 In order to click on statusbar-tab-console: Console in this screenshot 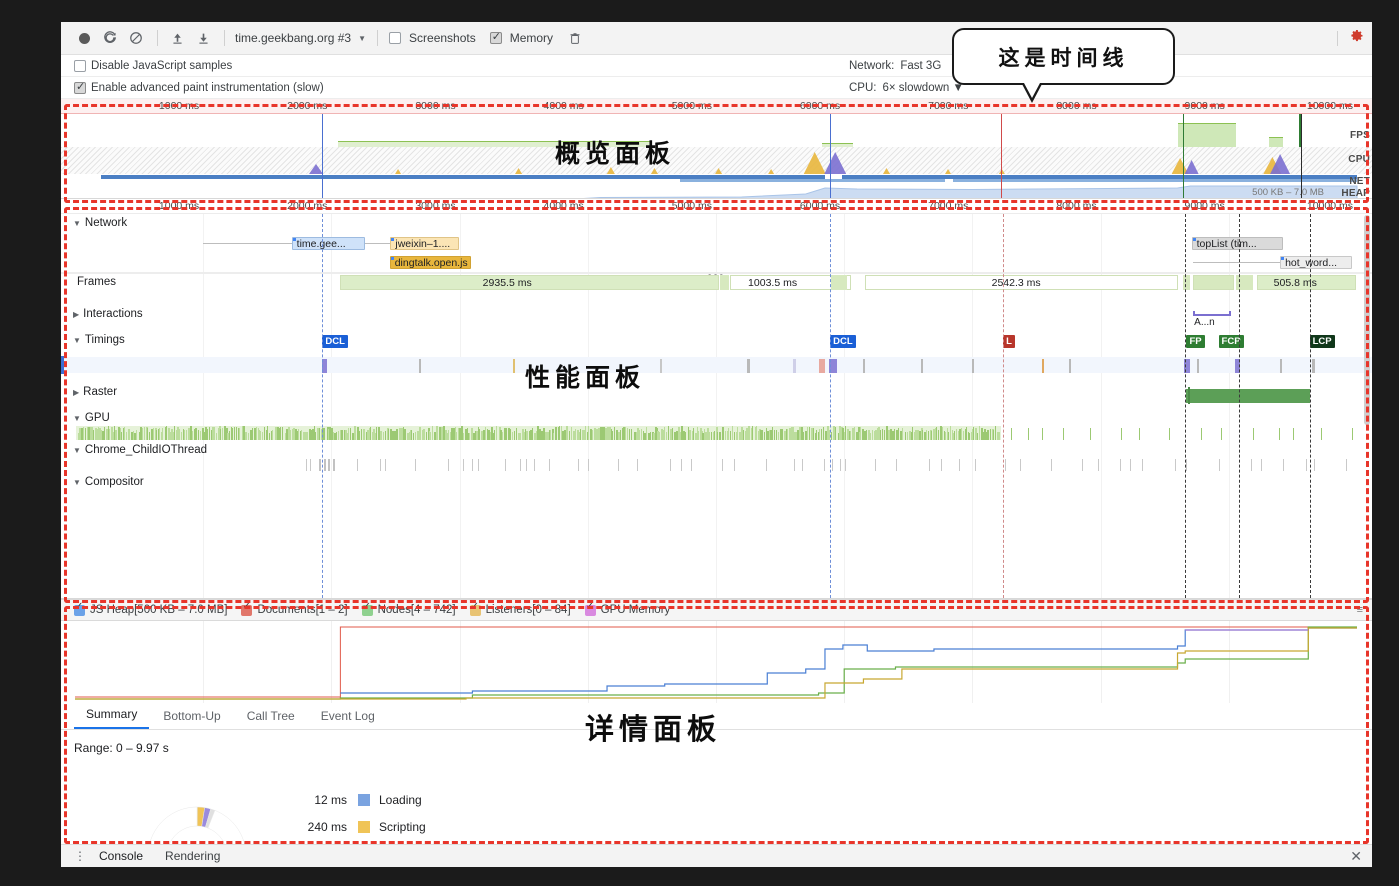, I will do `click(121, 856)`.